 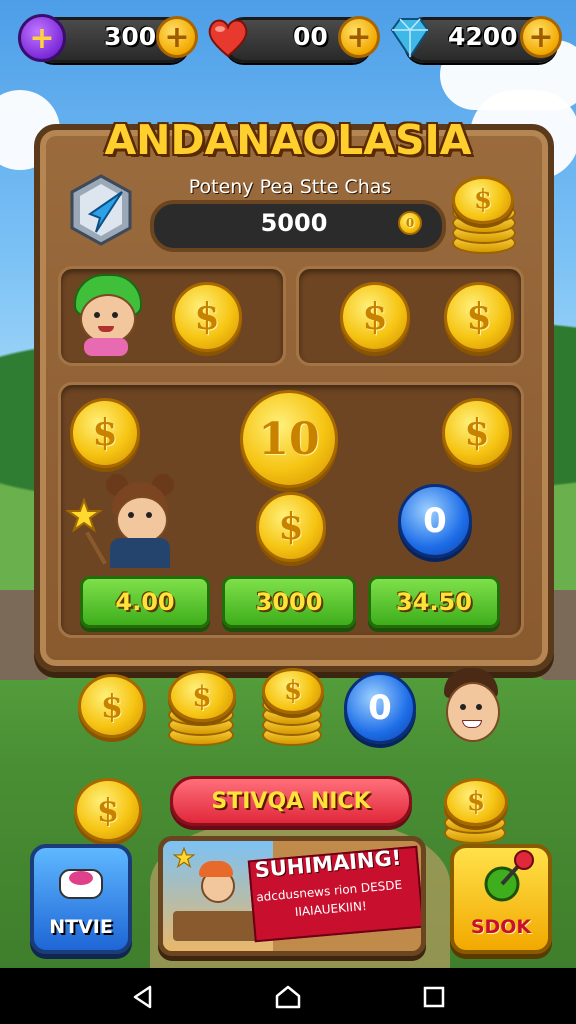 What do you see at coordinates (143, 997) in the screenshot?
I see `back-icon` at bounding box center [143, 997].